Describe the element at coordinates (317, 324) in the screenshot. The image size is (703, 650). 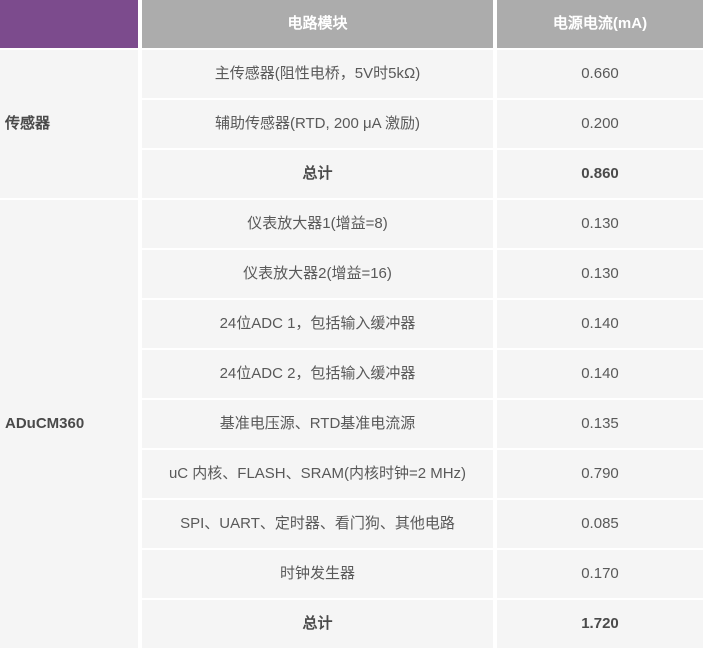
I see `module-cell: 24位ADC 1，包括输入缓冲器` at that location.